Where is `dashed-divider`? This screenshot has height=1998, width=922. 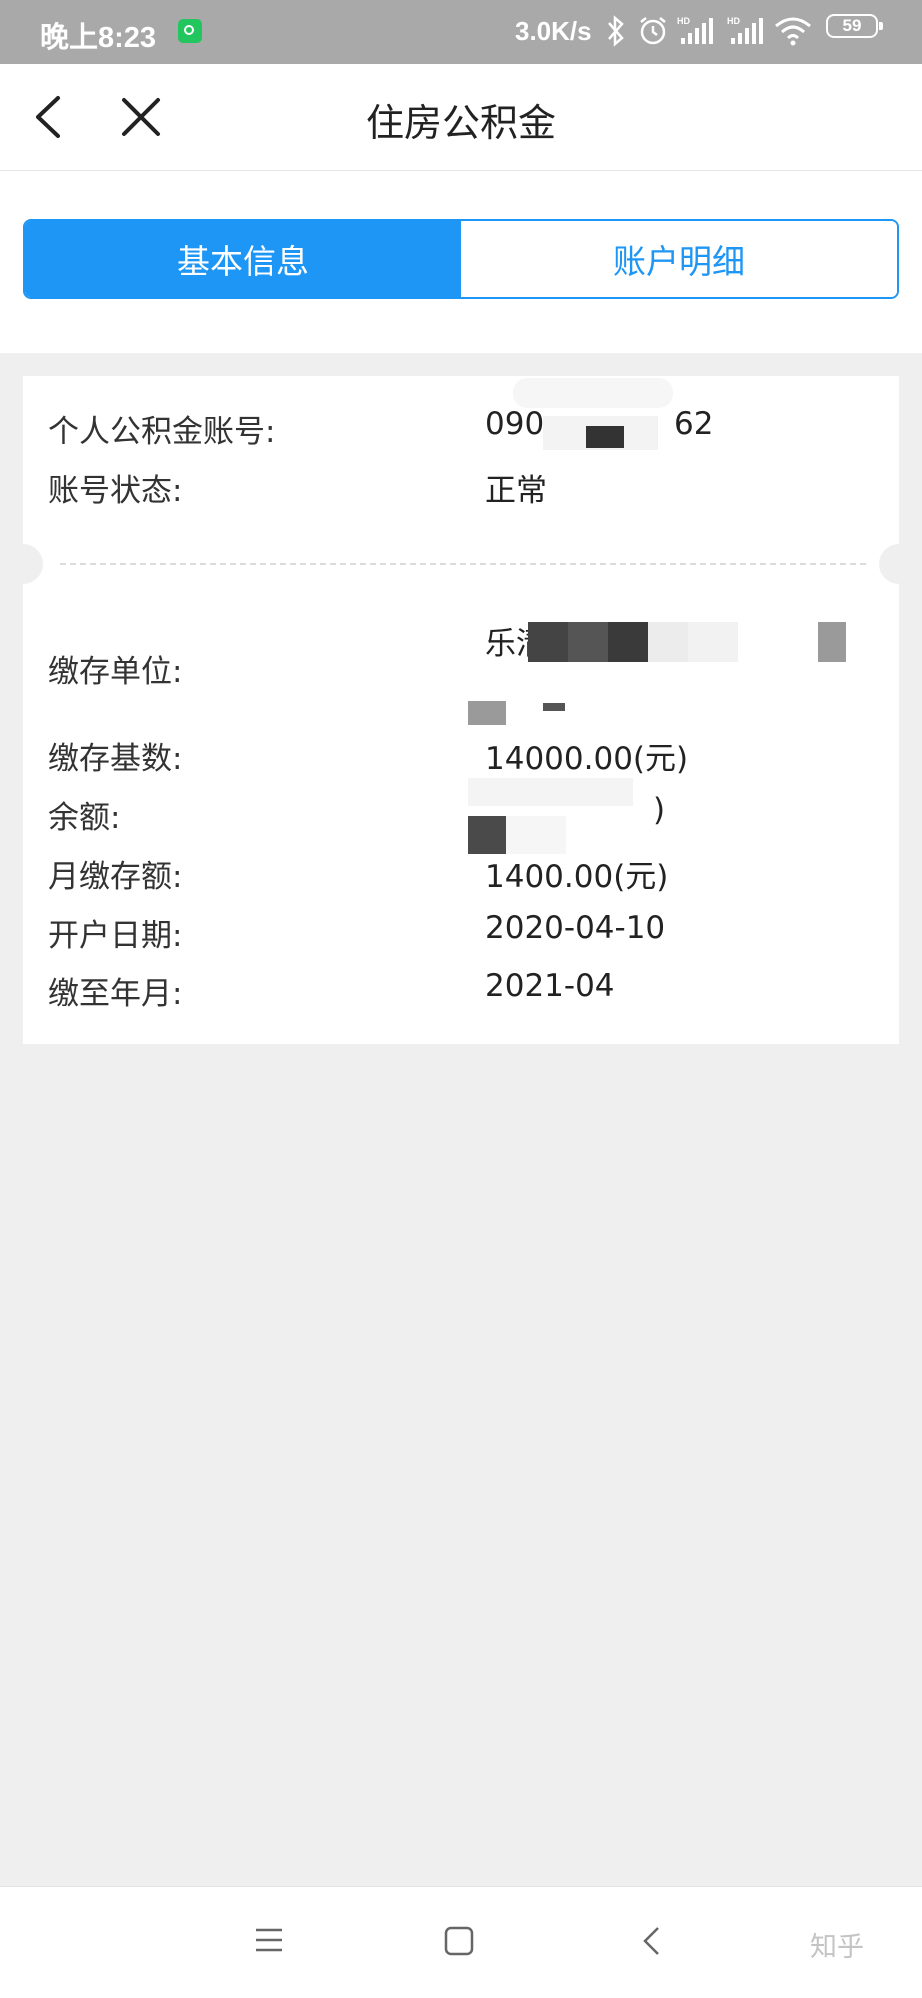 dashed-divider is located at coordinates (463, 564).